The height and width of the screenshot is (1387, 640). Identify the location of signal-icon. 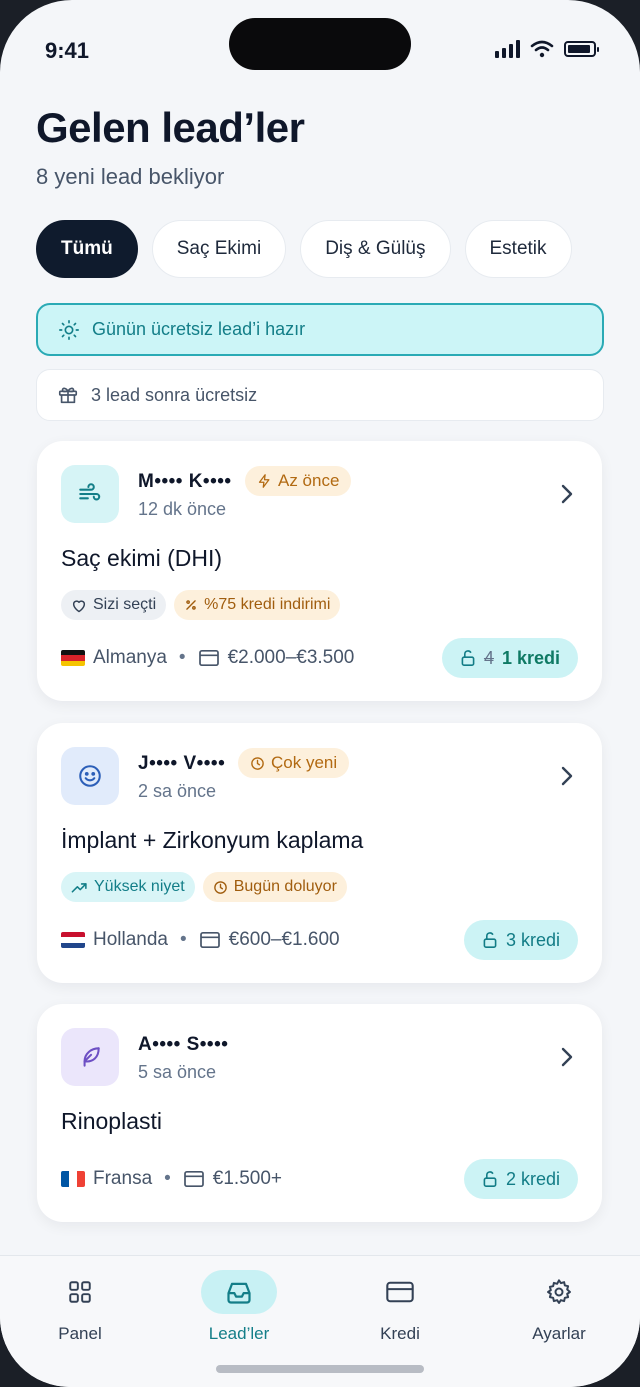
(507, 49).